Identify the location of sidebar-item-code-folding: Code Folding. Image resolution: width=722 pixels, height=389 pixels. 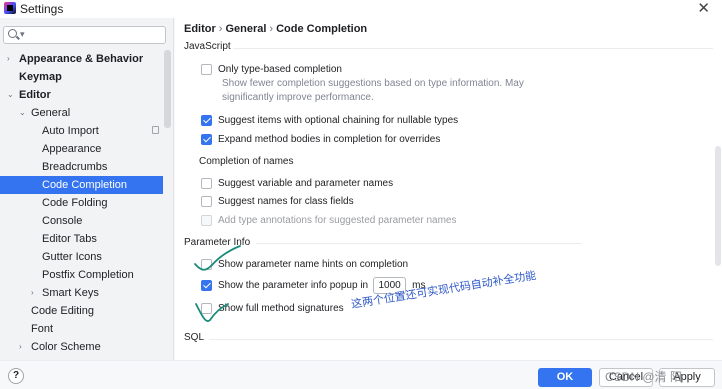
(81, 203).